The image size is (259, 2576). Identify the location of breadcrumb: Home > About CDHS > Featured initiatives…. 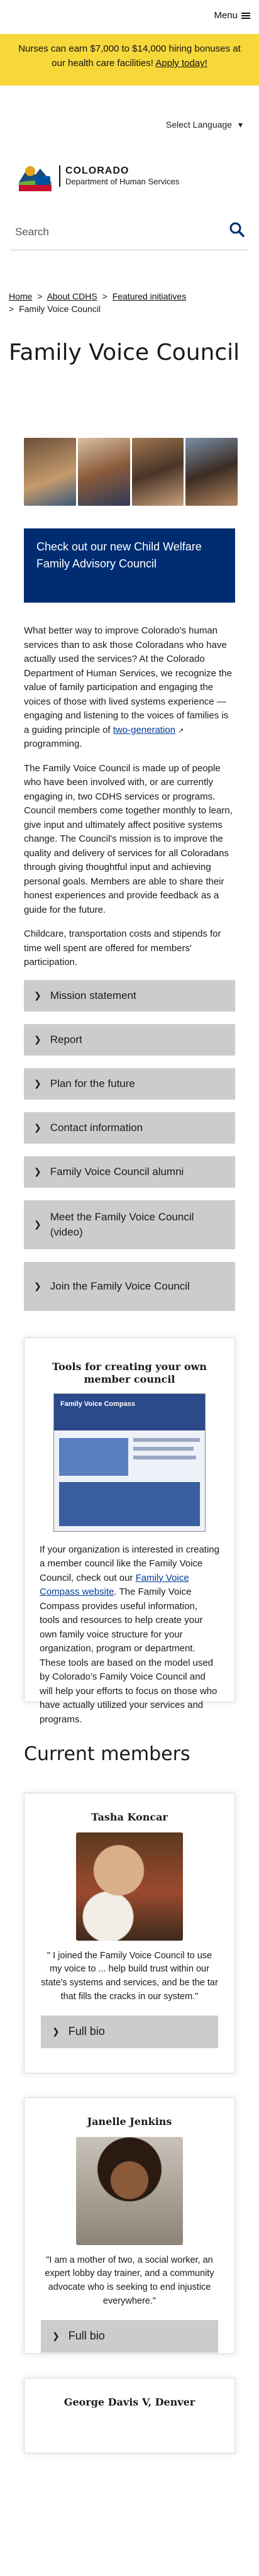
(129, 290).